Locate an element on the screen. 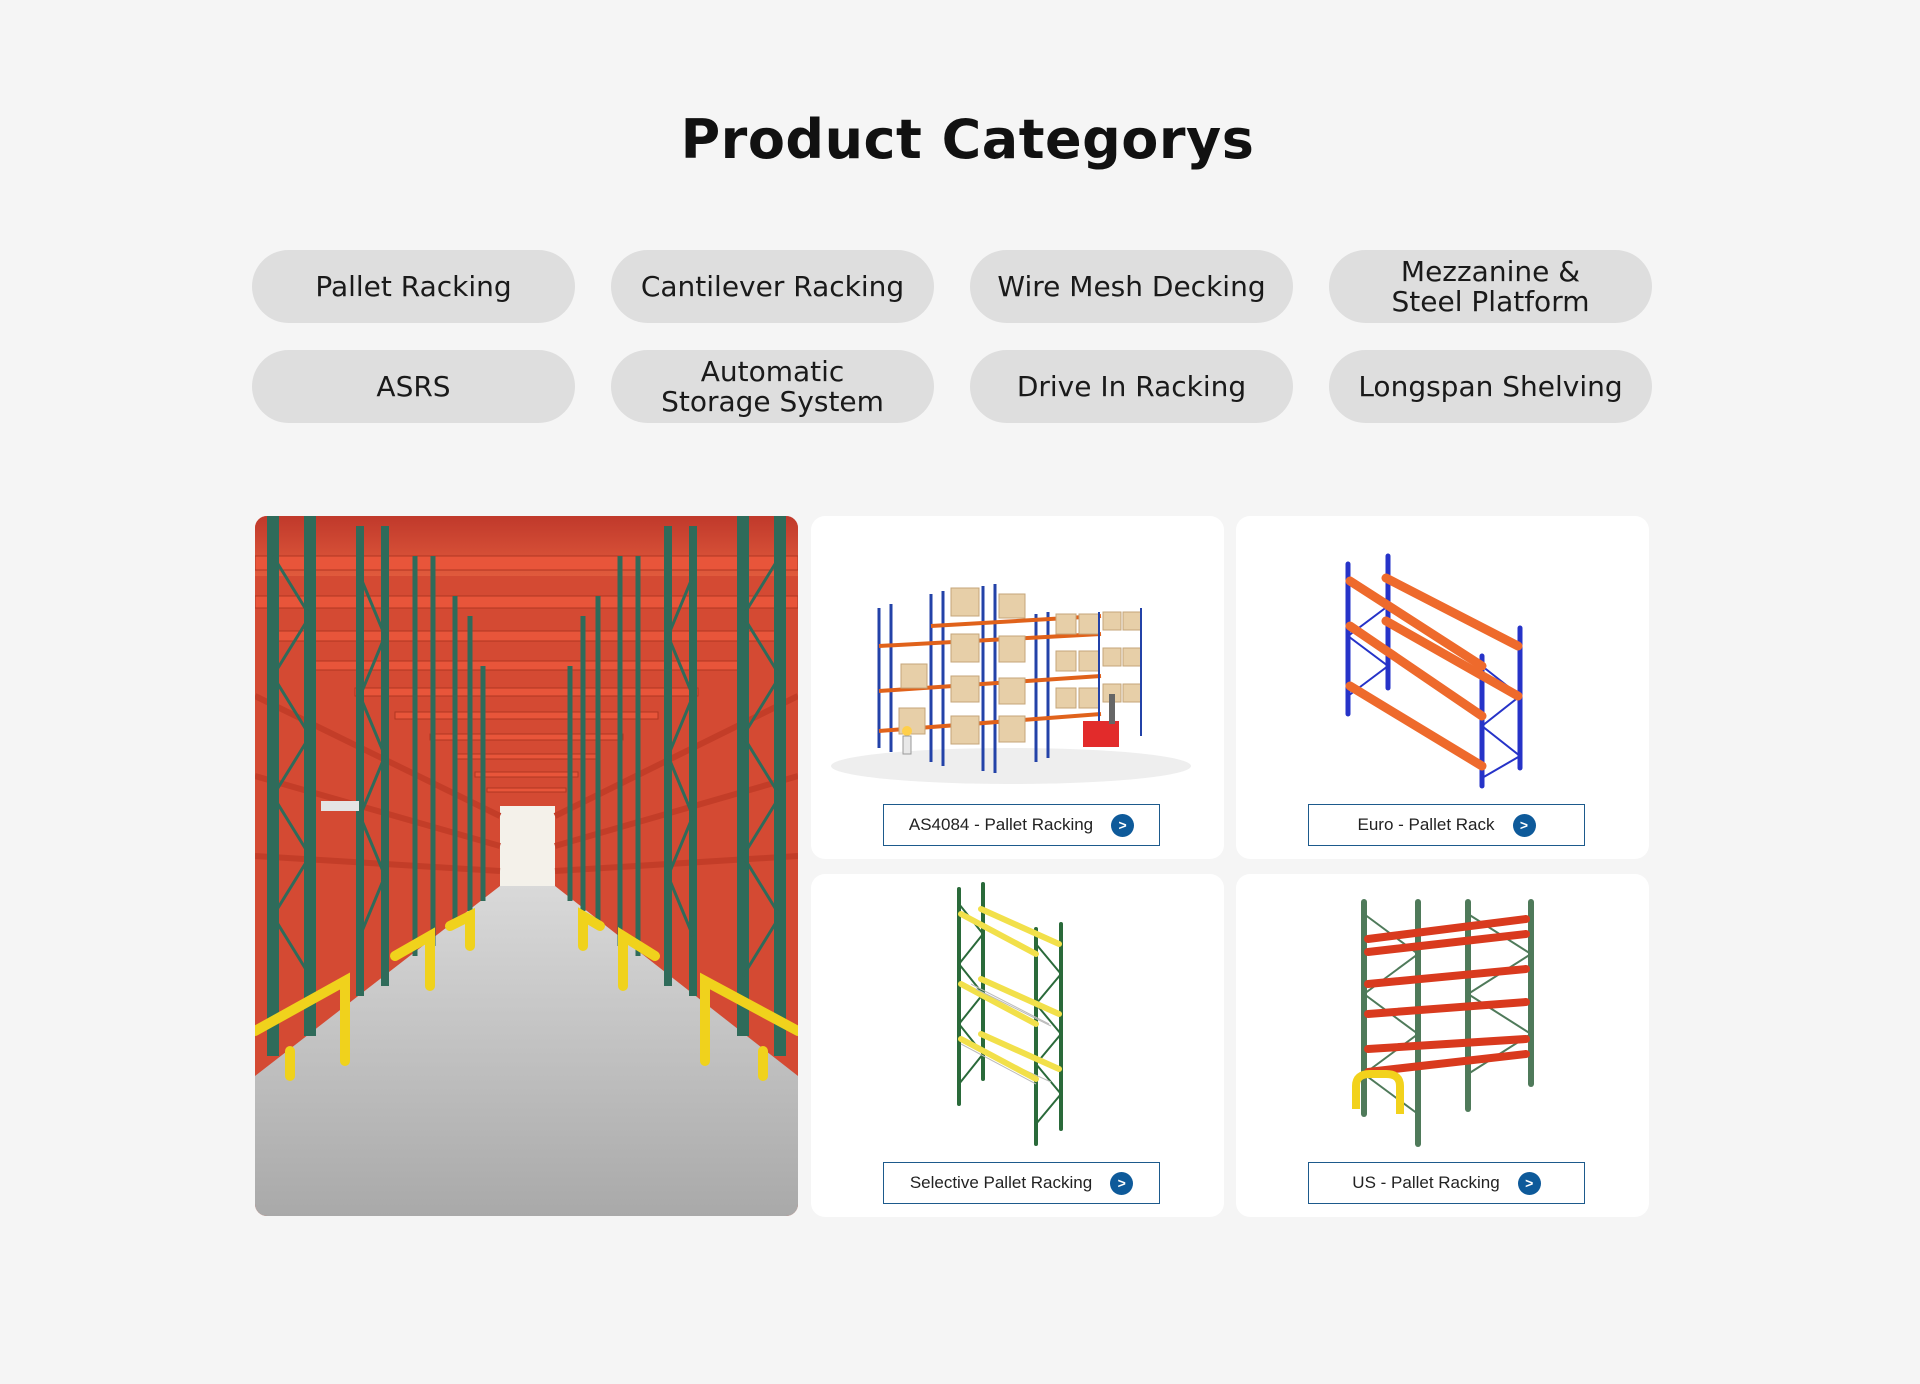 Image resolution: width=1920 pixels, height=1384 pixels. warehouse-aisle-image is located at coordinates (526, 866).